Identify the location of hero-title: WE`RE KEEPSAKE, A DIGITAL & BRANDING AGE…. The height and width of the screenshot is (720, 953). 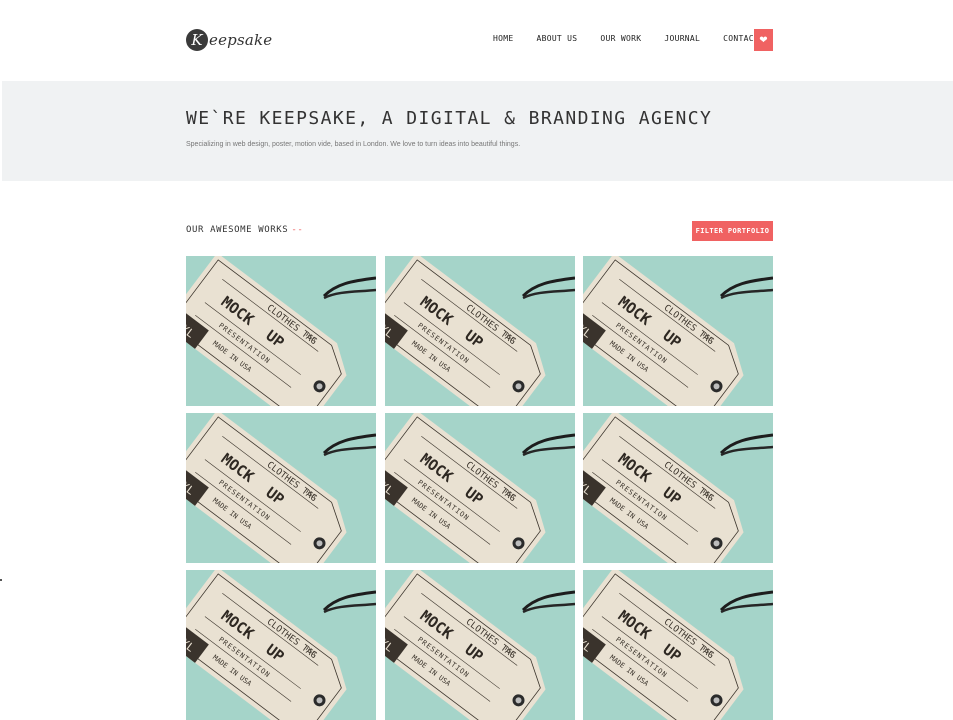
(449, 118).